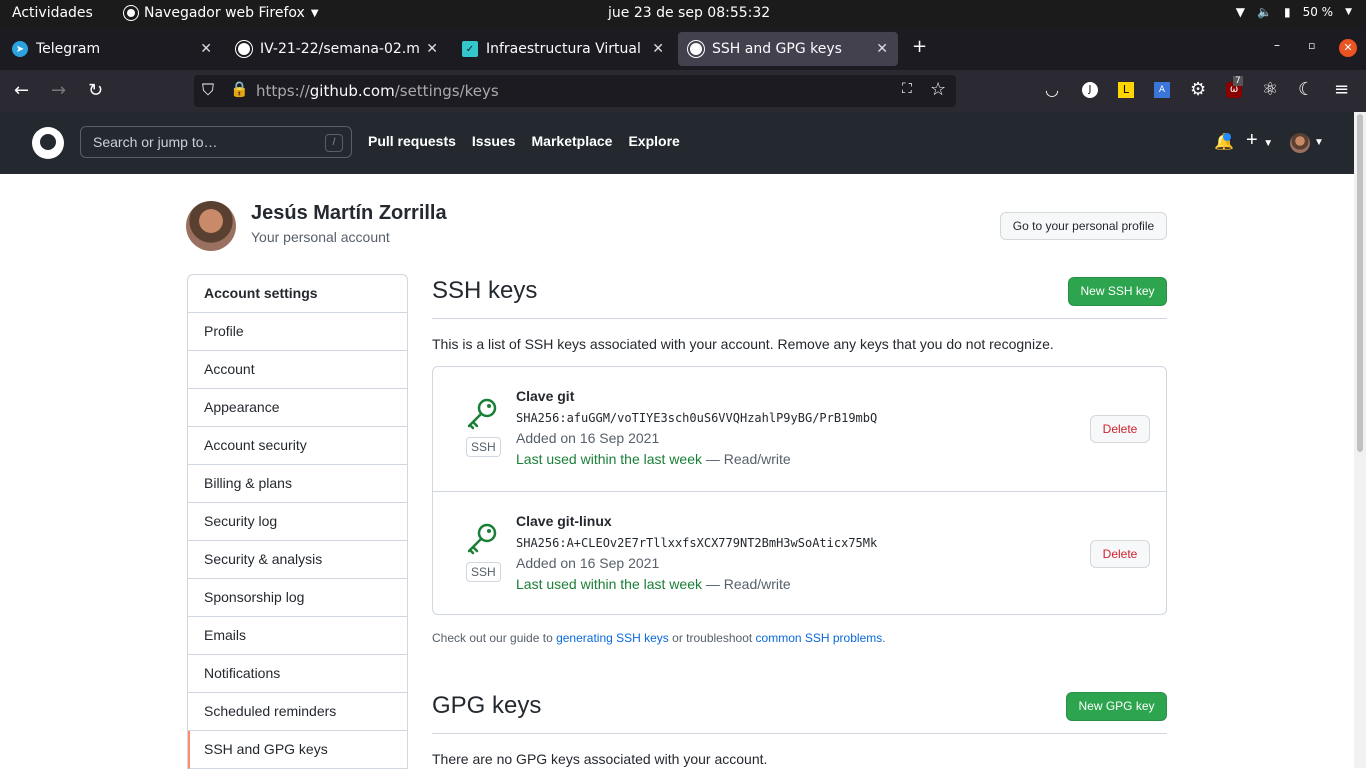 Image resolution: width=1366 pixels, height=769 pixels. What do you see at coordinates (1318, 12) in the screenshot?
I see `battery-level: 50 %` at bounding box center [1318, 12].